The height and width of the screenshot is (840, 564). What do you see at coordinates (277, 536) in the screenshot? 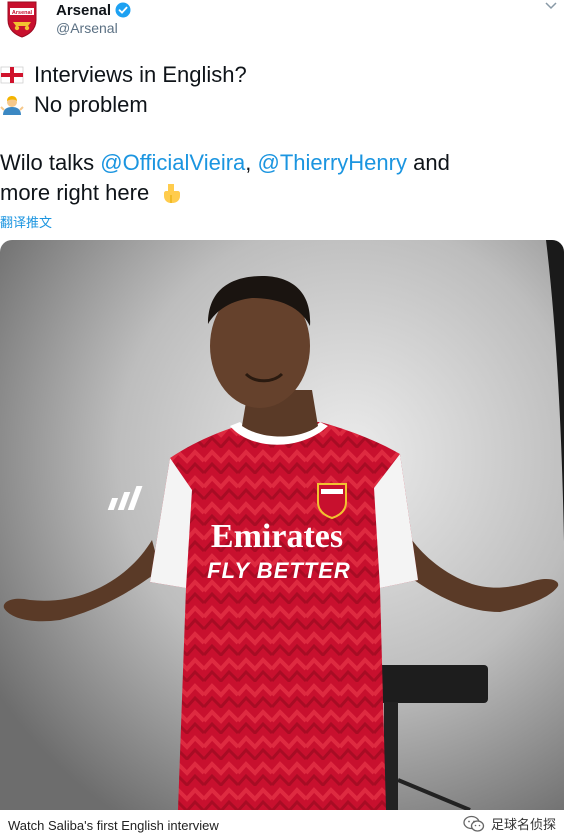
I see `shirt-sponsor-text: Emirates` at bounding box center [277, 536].